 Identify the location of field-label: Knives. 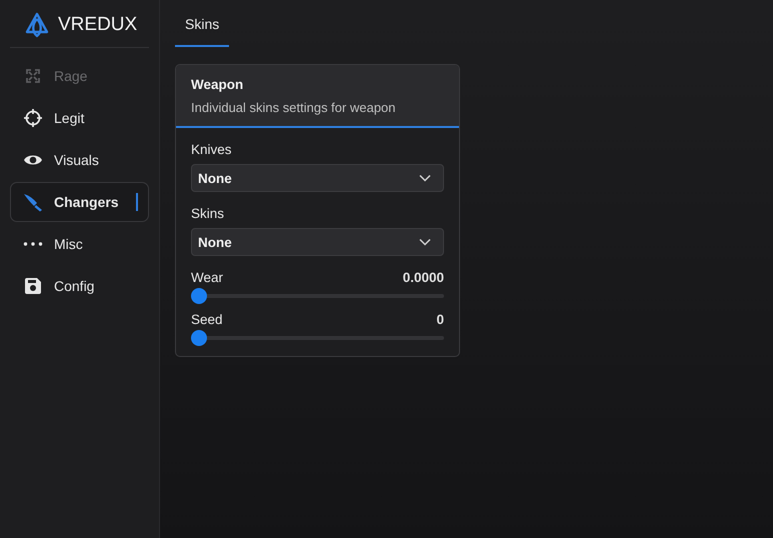
(212, 149).